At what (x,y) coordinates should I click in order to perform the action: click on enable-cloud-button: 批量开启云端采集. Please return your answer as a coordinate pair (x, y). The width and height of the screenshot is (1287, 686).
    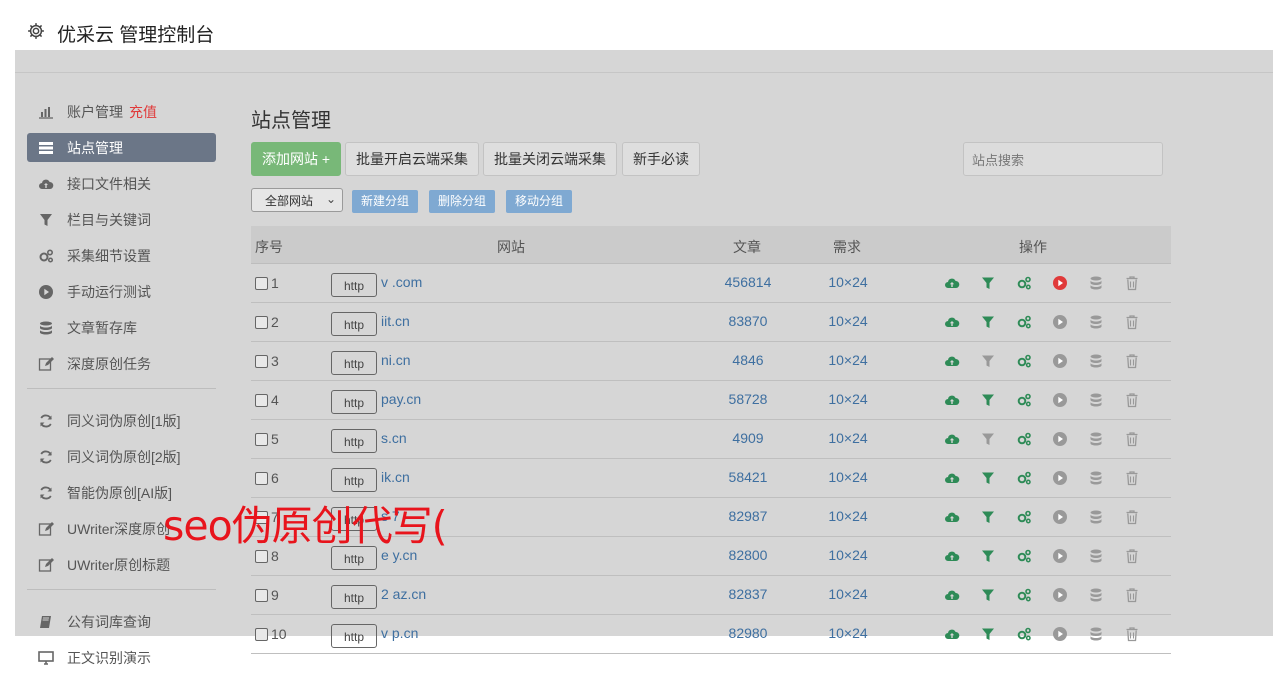
    Looking at the image, I should click on (412, 159).